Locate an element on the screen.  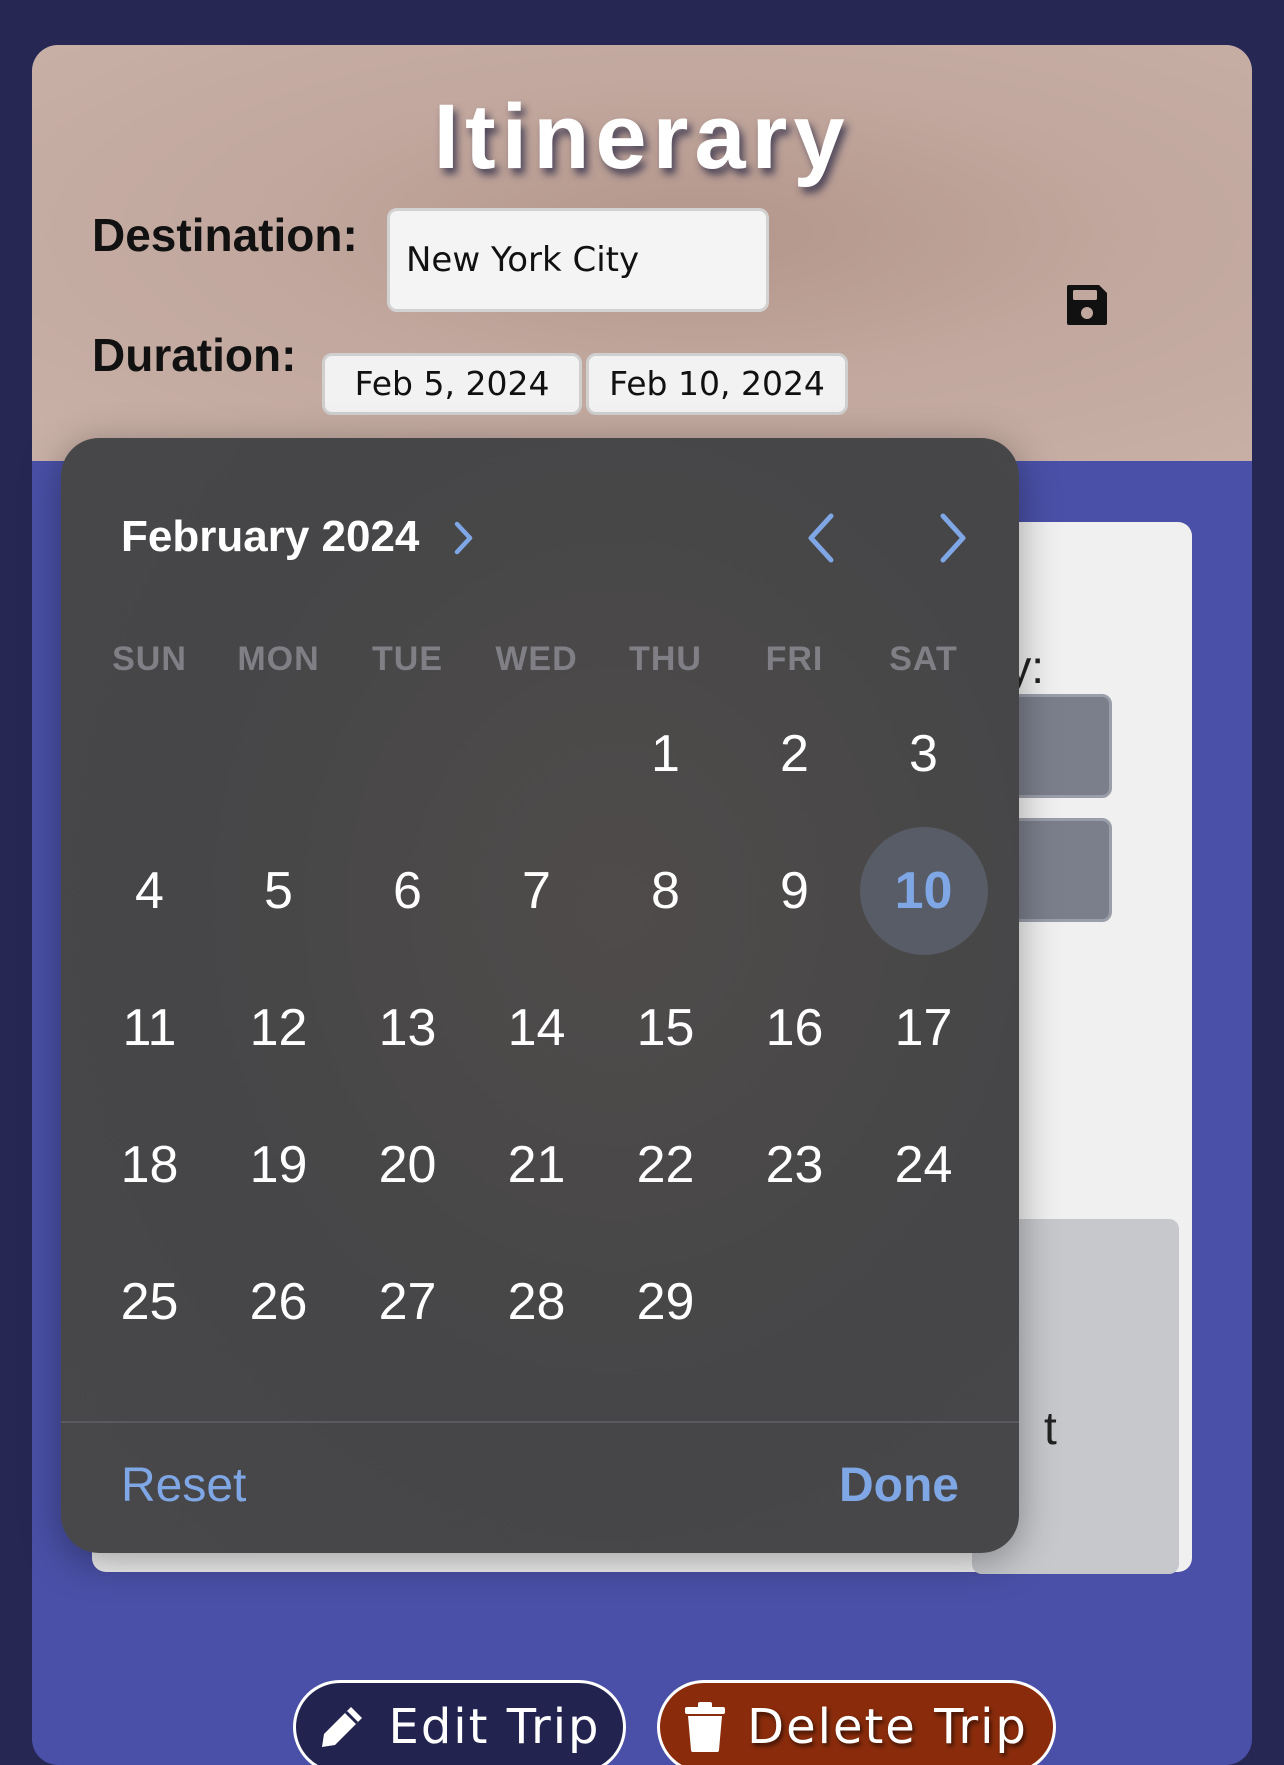
calendar-day: 23 is located at coordinates (794, 1165).